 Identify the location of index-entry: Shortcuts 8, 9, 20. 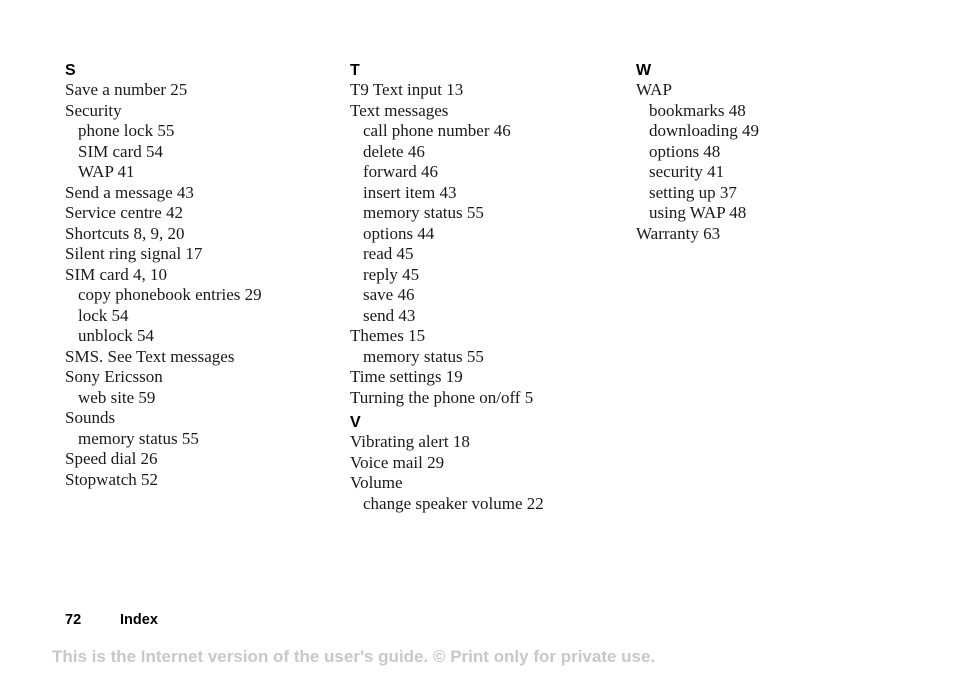
(125, 233).